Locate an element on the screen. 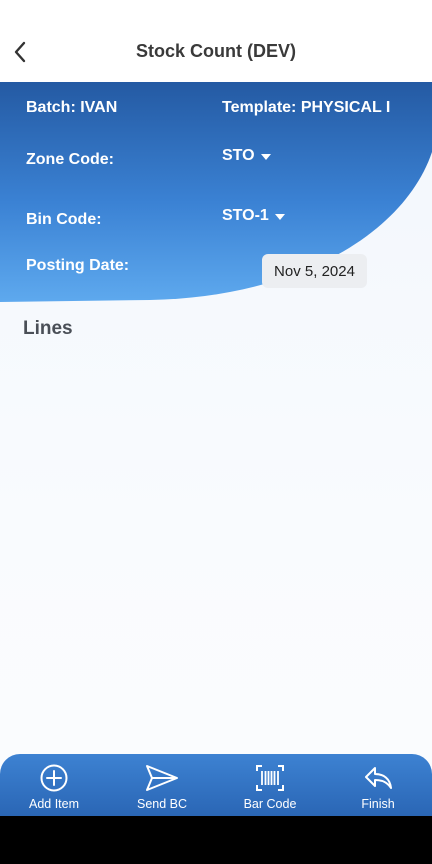  bin-code-dropdown: STO-1 is located at coordinates (253, 216).